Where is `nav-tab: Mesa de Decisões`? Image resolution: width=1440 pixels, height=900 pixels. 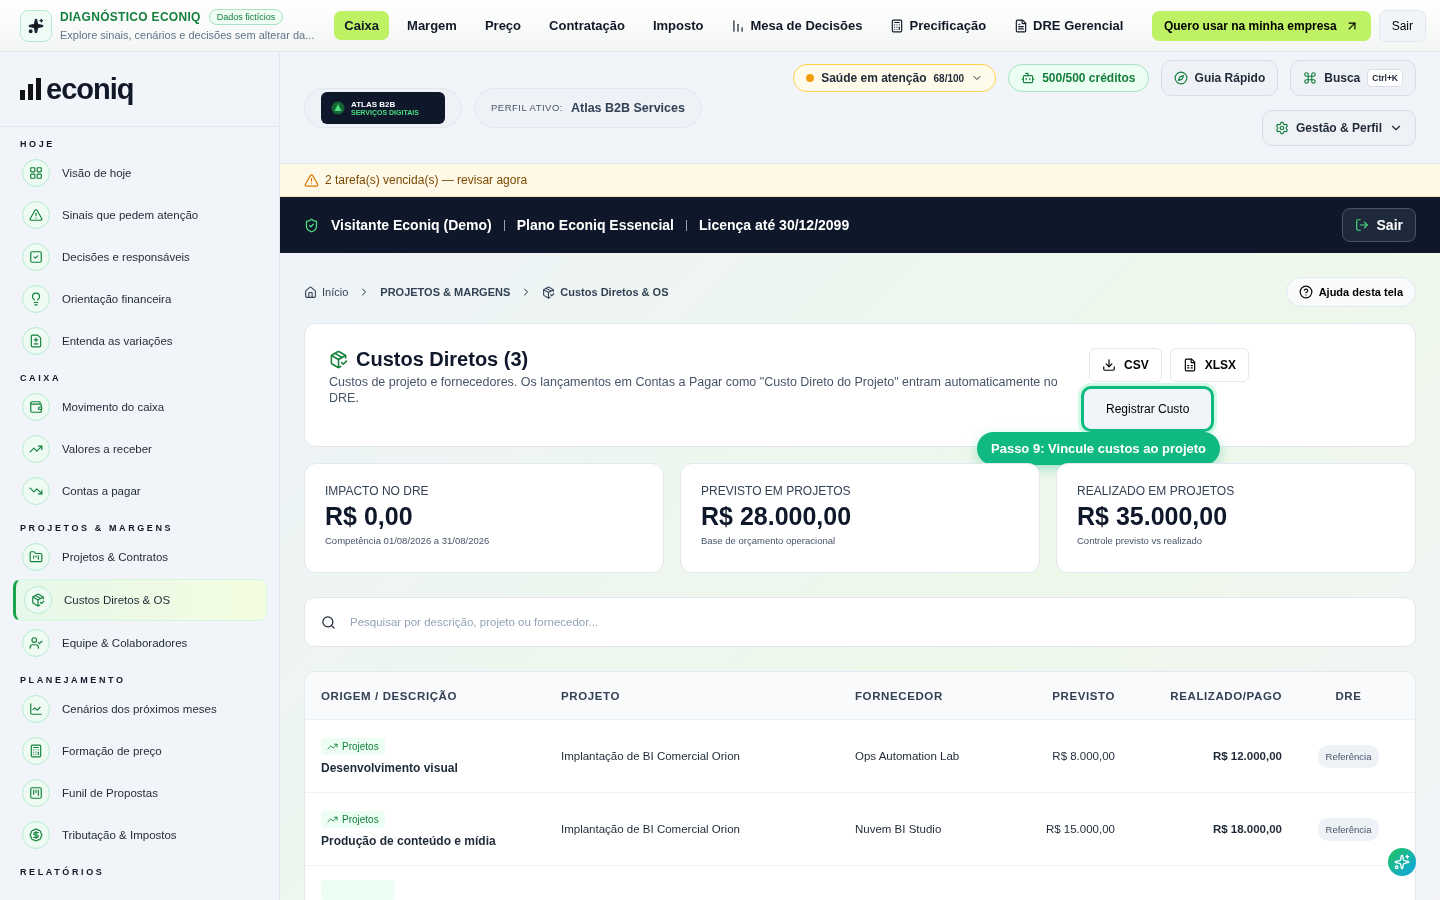 nav-tab: Mesa de Decisões is located at coordinates (797, 25).